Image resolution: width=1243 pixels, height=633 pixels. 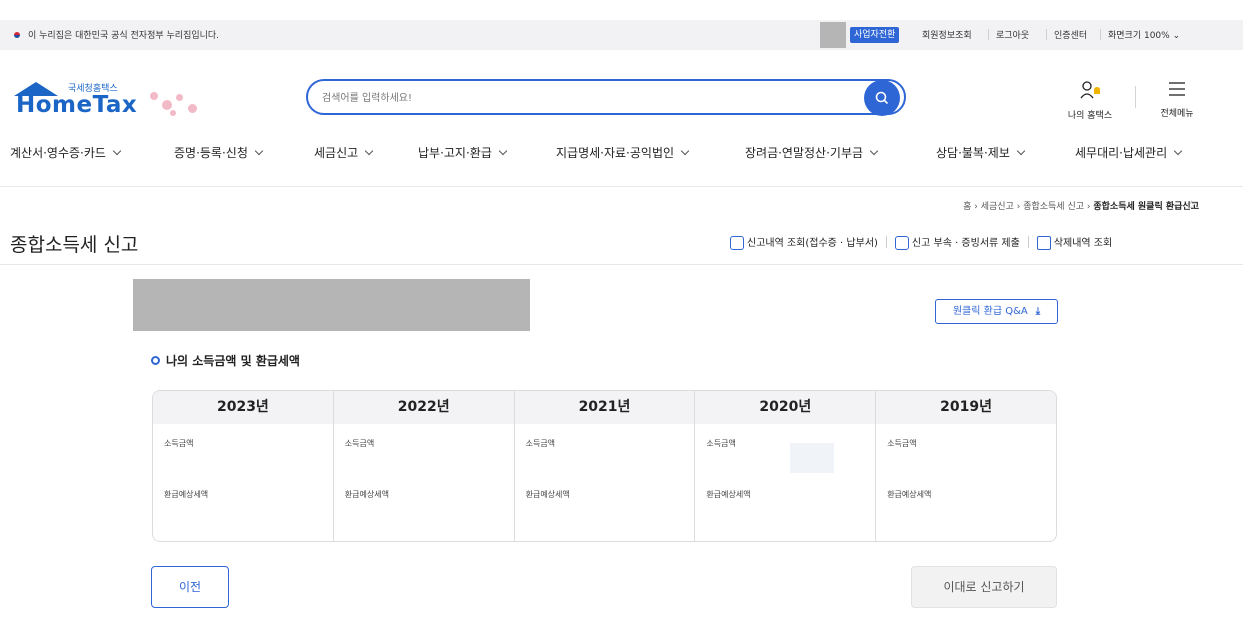 I want to click on nav-item-consult: 상담·불복·제보, so click(x=981, y=152).